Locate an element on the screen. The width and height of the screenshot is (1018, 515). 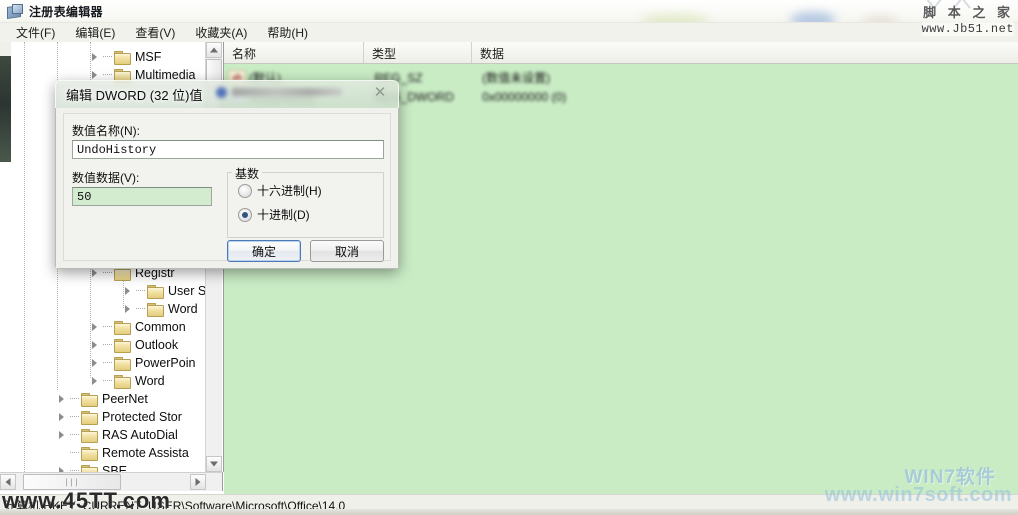
tree-node-label: PowerPoin is located at coordinates (165, 363).